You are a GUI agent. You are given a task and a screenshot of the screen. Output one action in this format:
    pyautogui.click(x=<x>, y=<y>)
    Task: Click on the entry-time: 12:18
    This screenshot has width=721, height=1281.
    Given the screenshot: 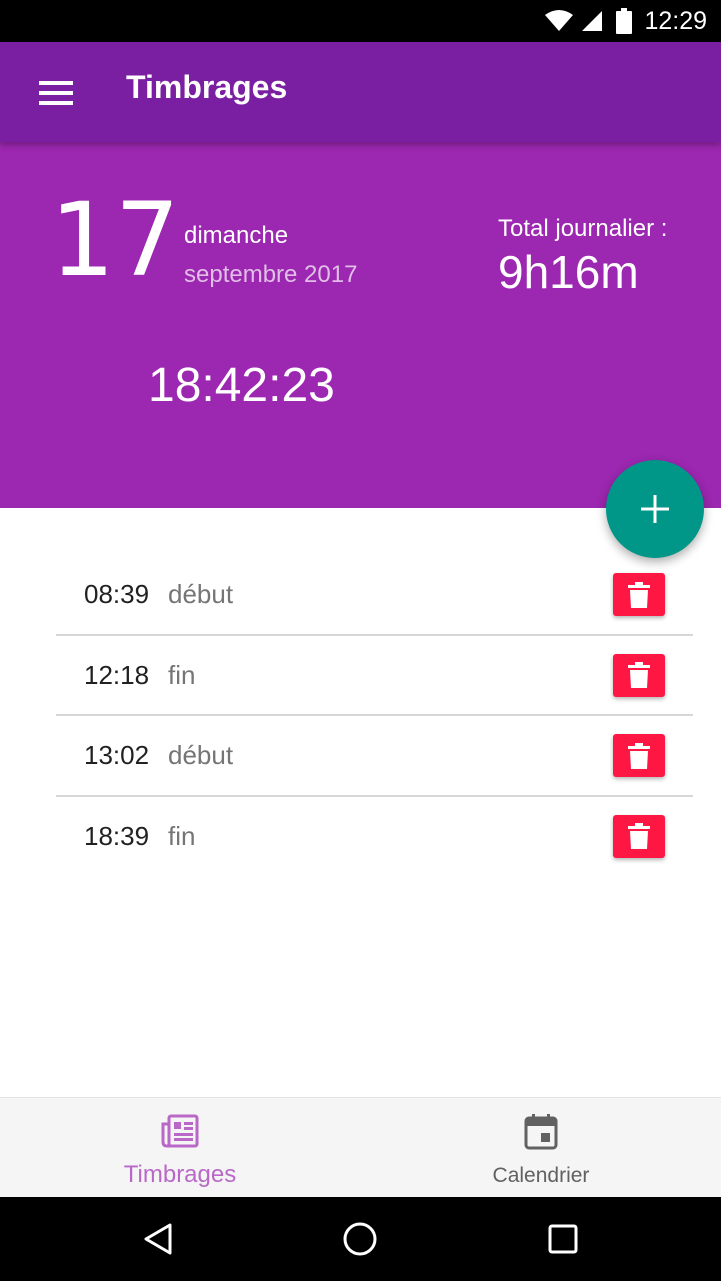 What is the action you would take?
    pyautogui.click(x=117, y=674)
    